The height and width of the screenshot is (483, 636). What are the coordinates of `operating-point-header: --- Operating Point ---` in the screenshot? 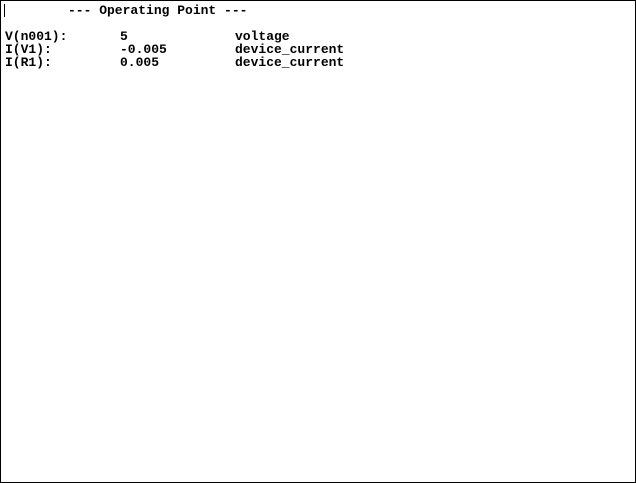 It's located at (158, 10).